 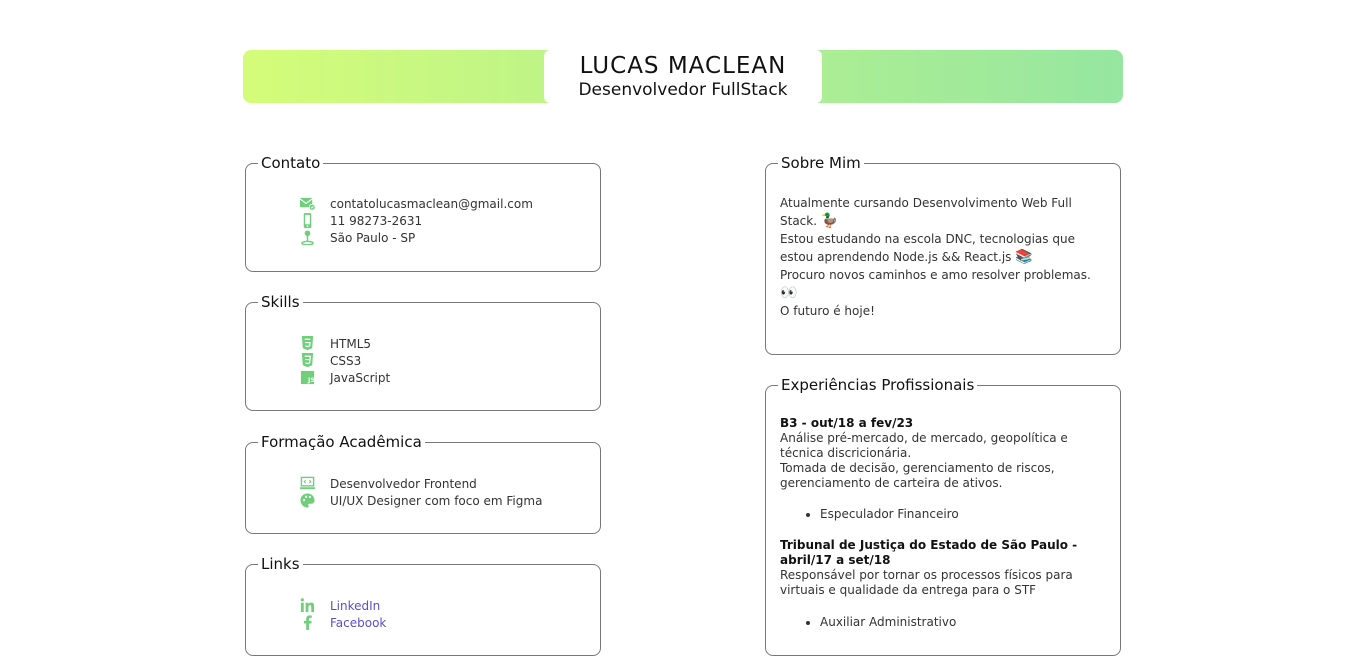 I want to click on palette-icon, so click(x=307, y=500).